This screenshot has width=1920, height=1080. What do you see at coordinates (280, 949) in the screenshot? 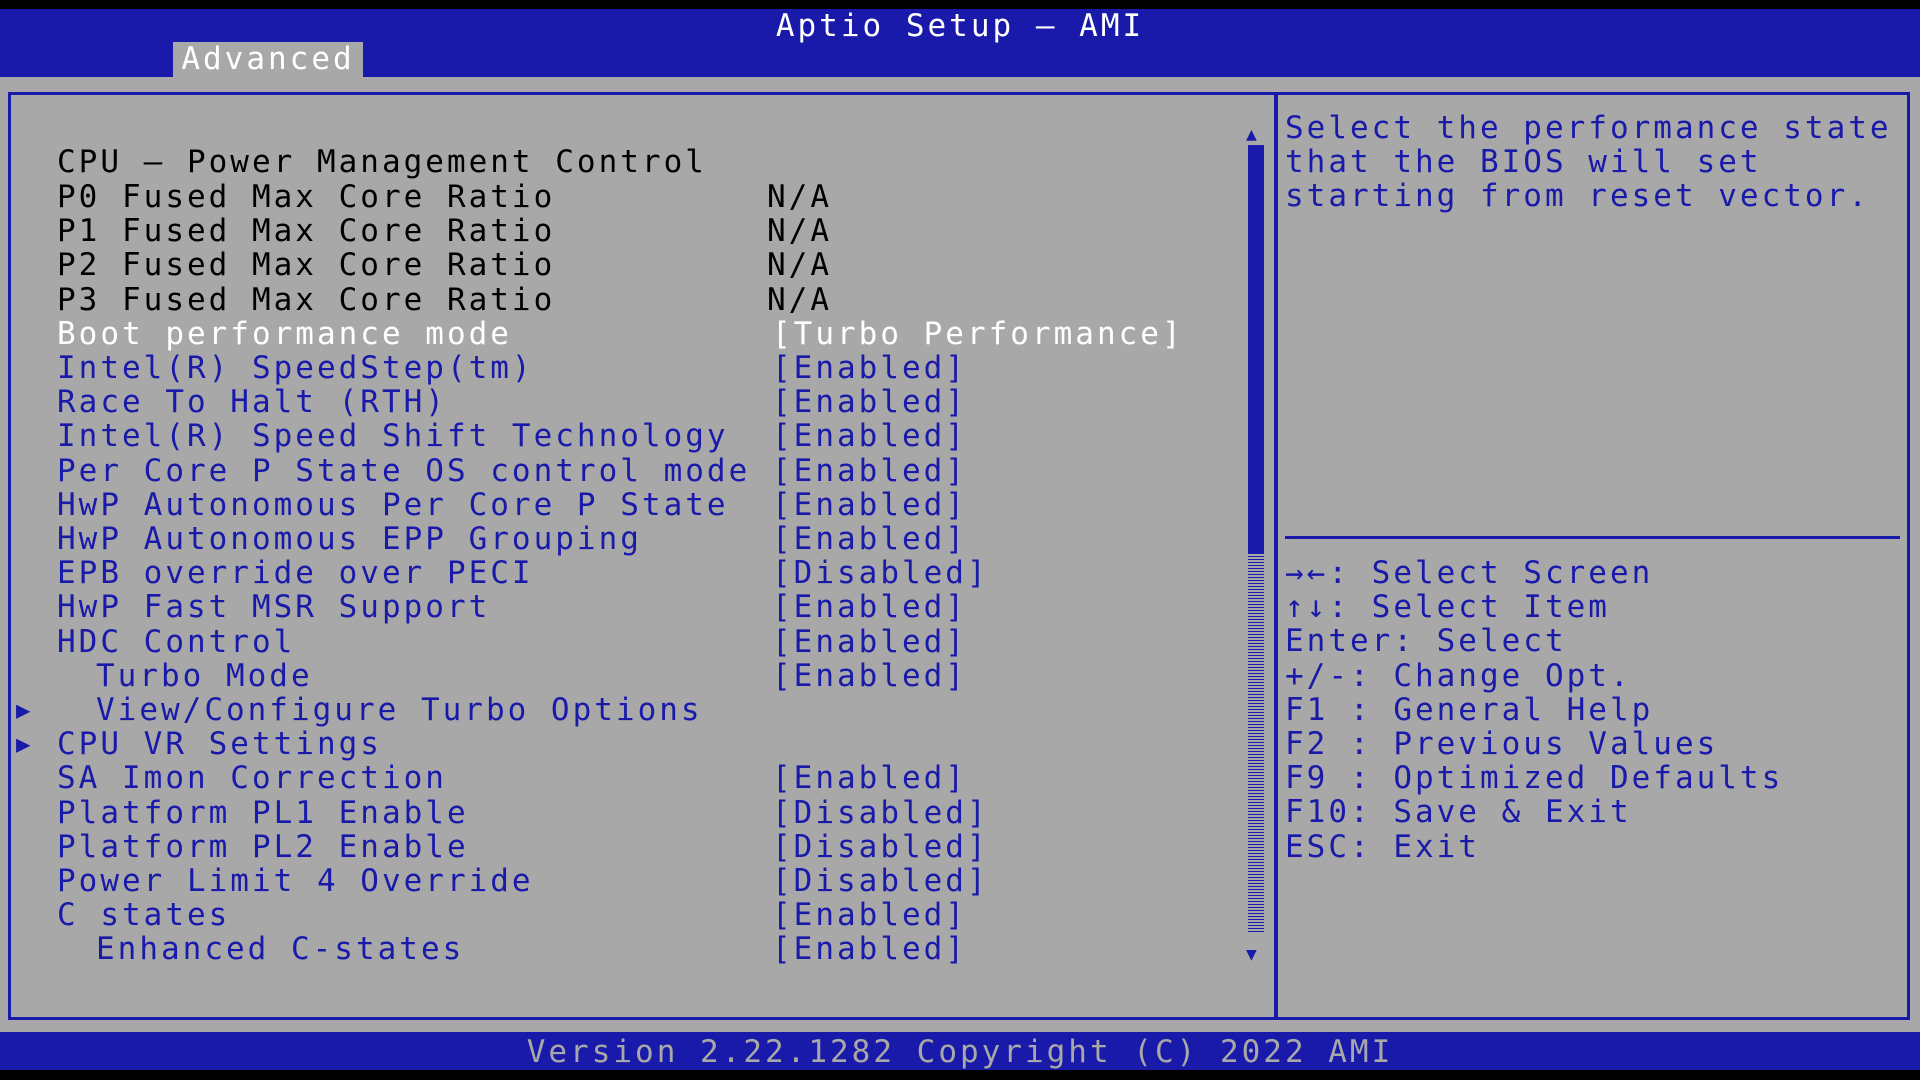
I see `setting-label: Enhanced C-states` at bounding box center [280, 949].